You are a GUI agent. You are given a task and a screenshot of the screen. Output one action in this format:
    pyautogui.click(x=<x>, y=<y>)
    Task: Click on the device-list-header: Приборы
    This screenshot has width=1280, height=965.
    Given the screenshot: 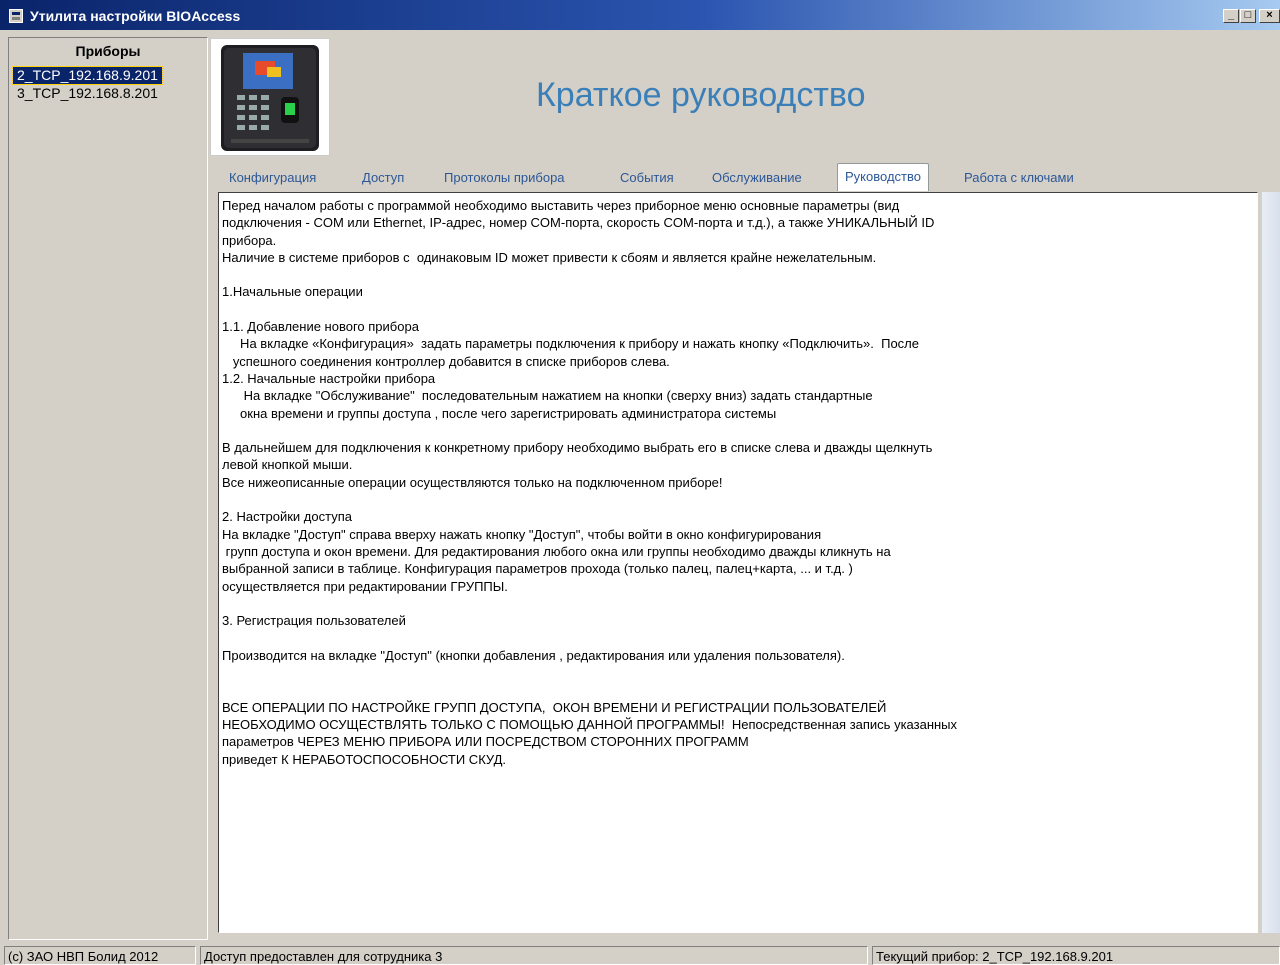 What is the action you would take?
    pyautogui.click(x=108, y=51)
    